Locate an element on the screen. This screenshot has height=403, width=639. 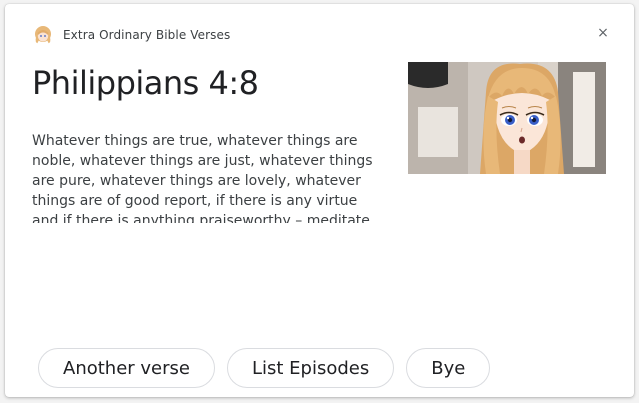
bye-button: Bye is located at coordinates (448, 368).